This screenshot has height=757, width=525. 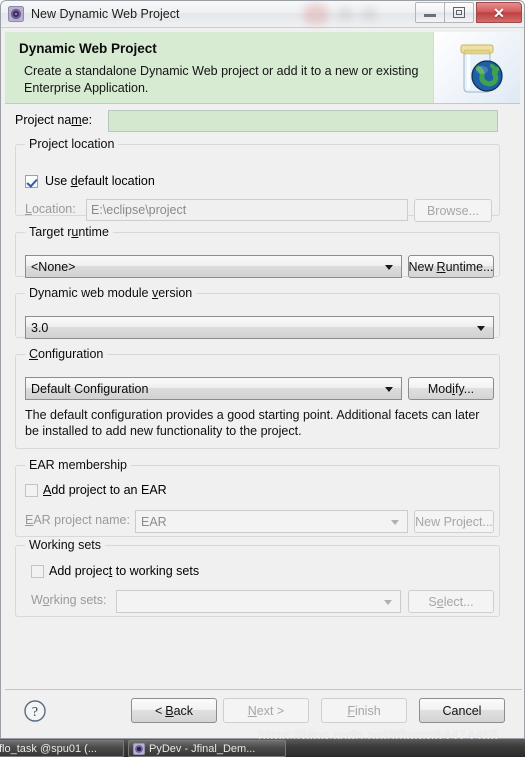 I want to click on jar-globe-icon, so click(x=476, y=67).